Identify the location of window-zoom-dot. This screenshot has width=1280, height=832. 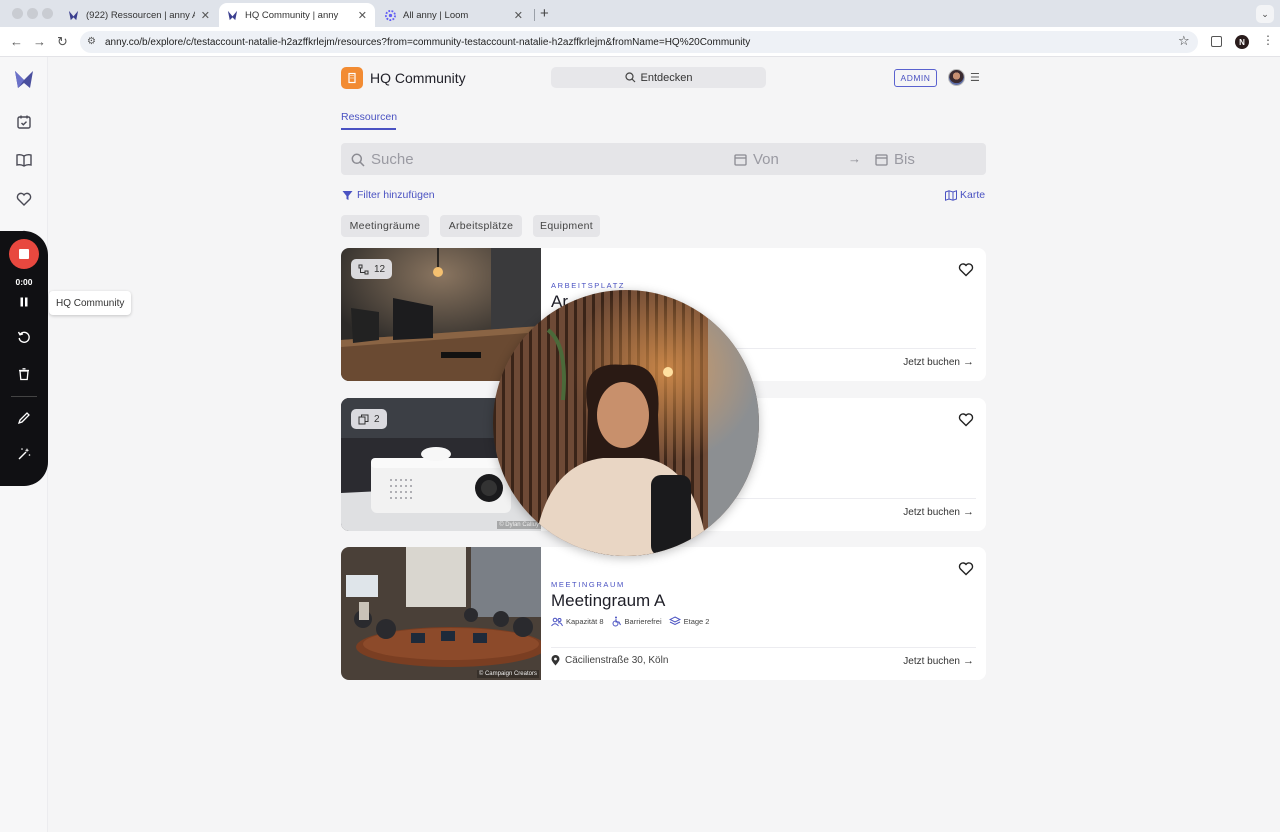
(47, 13).